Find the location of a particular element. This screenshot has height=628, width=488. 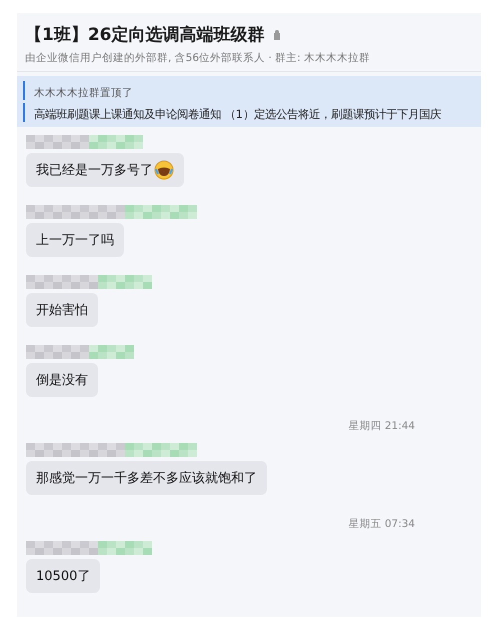

pinned-notice: 木木木木拉群置顶了 高端班刷题课上课通知及申论阅卷通知 （1）定选公告将近，刷题课预计于下月国庆 is located at coordinates (249, 101).